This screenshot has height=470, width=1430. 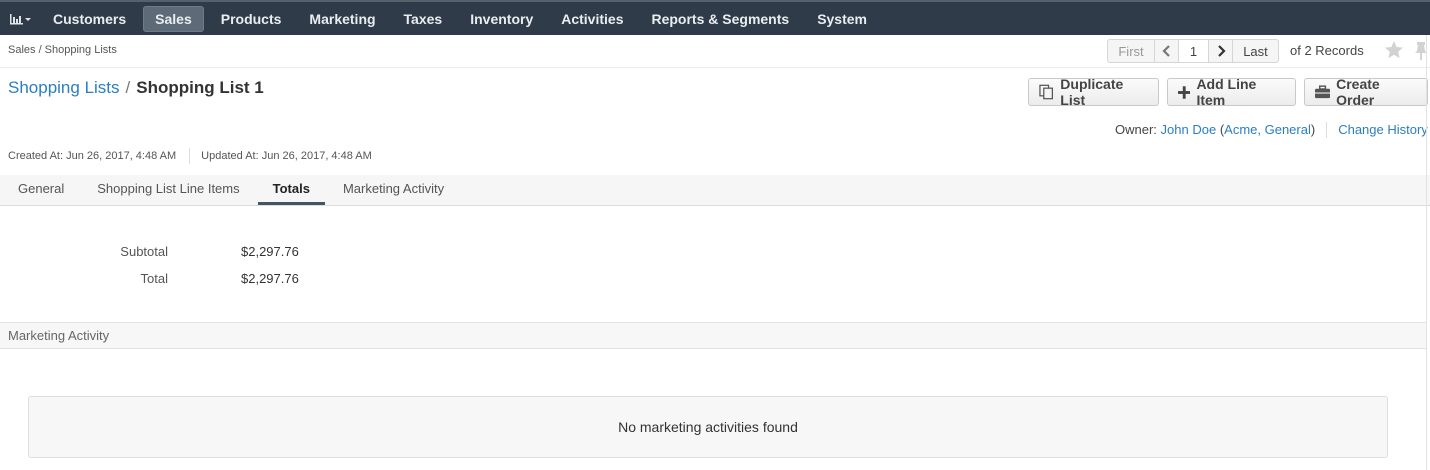 What do you see at coordinates (592, 19) in the screenshot?
I see `nav-activities: Activities` at bounding box center [592, 19].